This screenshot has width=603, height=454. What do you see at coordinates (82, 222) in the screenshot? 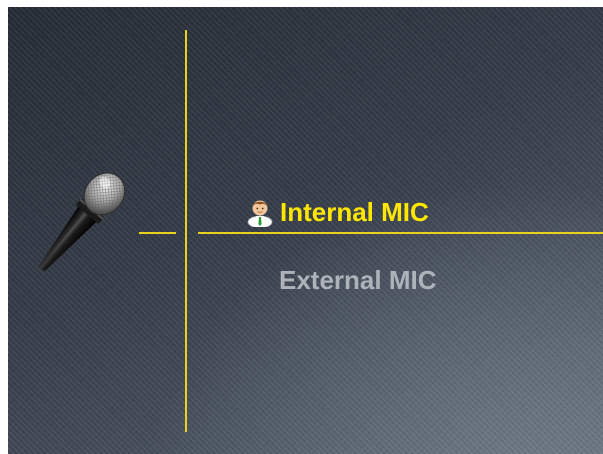
I see `microphone-icon` at bounding box center [82, 222].